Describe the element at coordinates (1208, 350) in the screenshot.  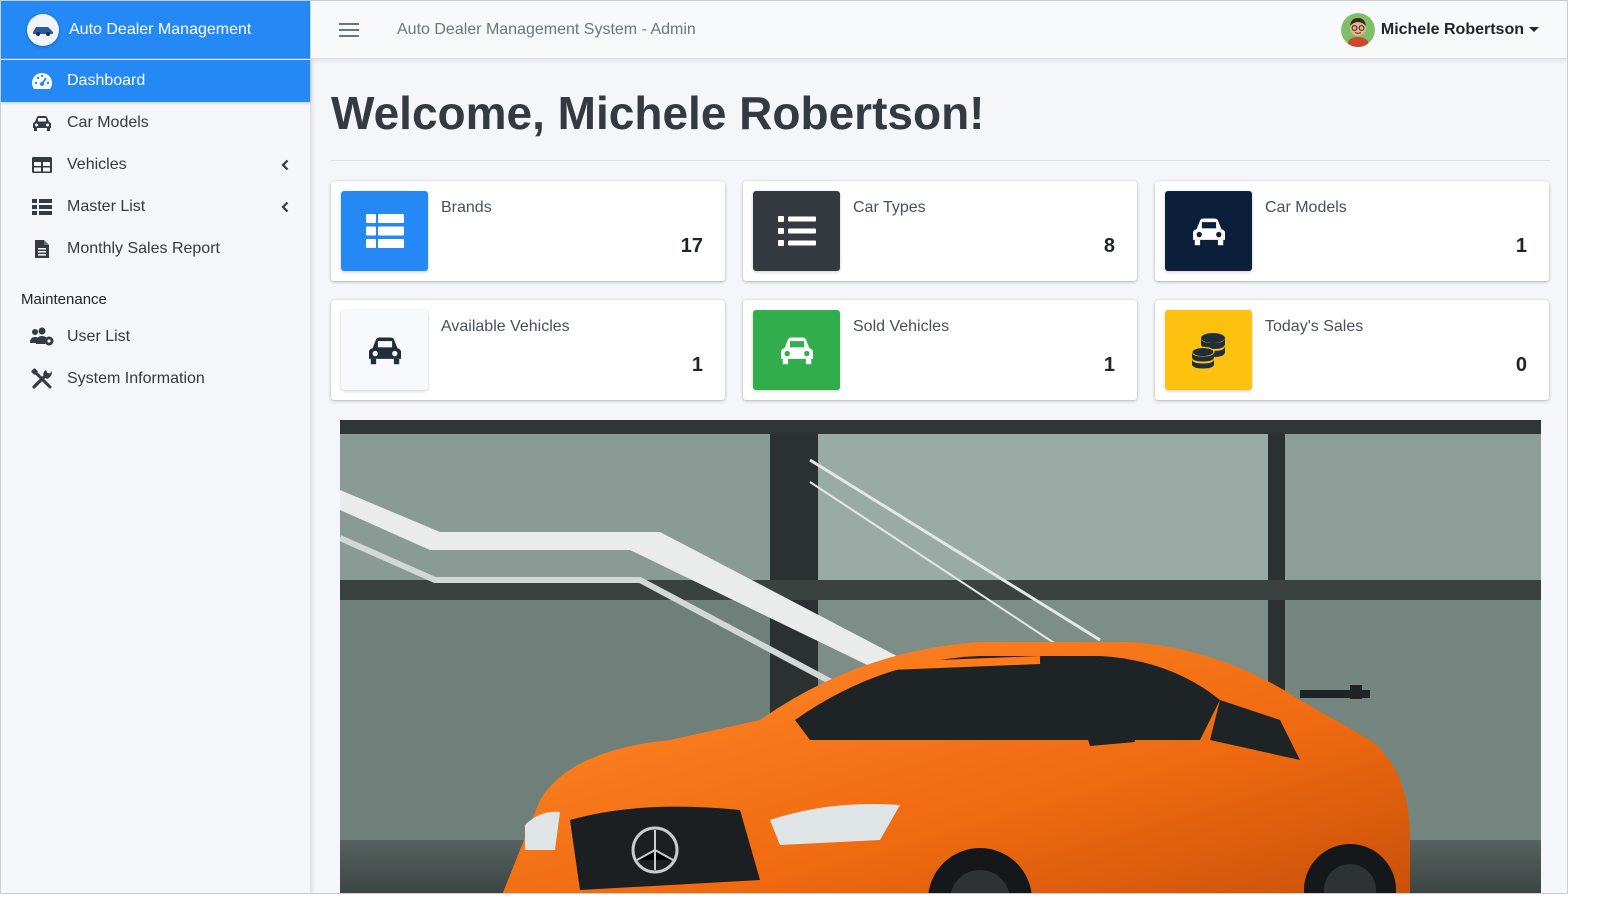
I see `coins-icon` at that location.